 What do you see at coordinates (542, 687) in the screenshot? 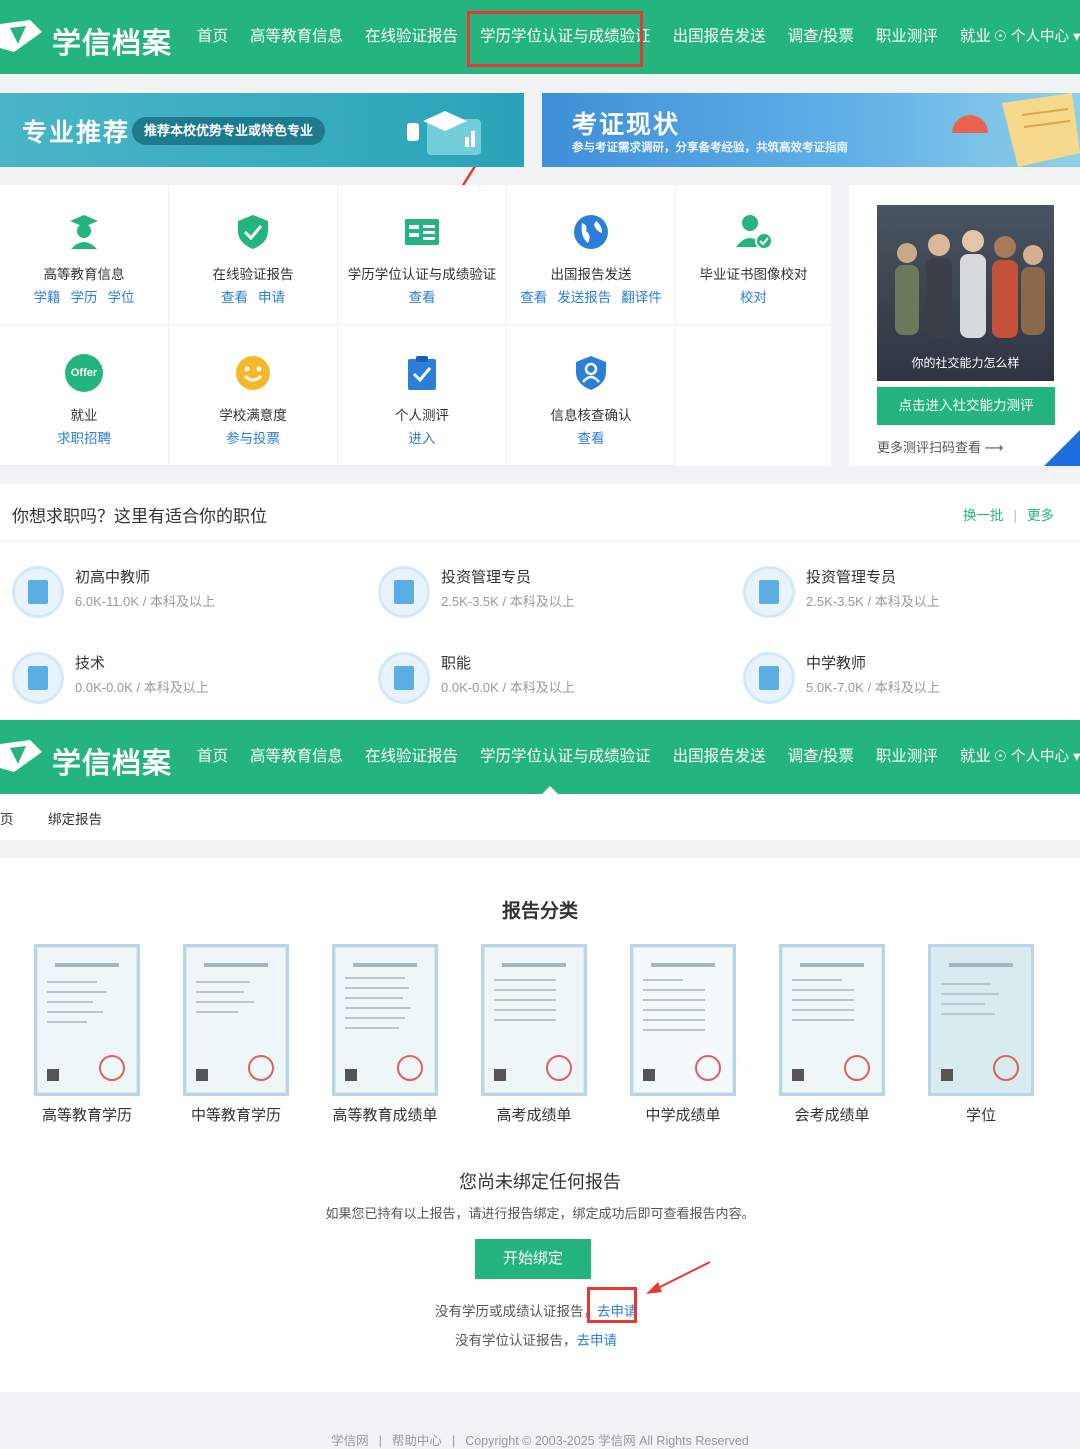
I see `job-edu: 本科及以上` at bounding box center [542, 687].